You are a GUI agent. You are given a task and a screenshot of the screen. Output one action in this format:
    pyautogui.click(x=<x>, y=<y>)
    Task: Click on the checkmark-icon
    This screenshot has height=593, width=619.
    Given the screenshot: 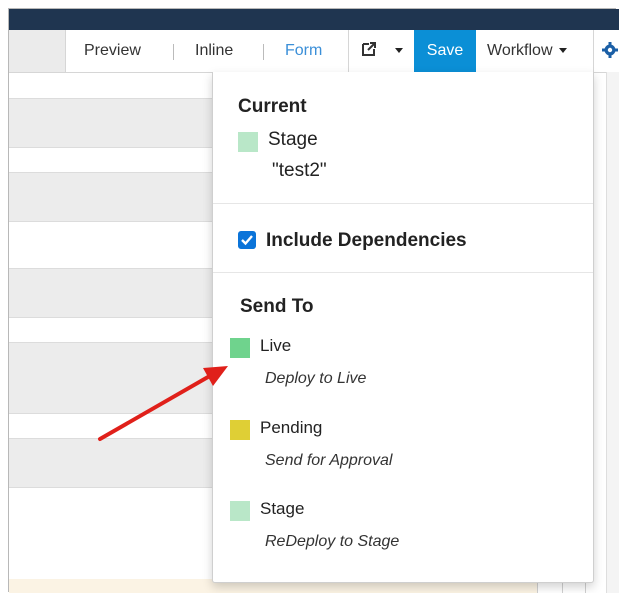 What is the action you would take?
    pyautogui.click(x=247, y=240)
    